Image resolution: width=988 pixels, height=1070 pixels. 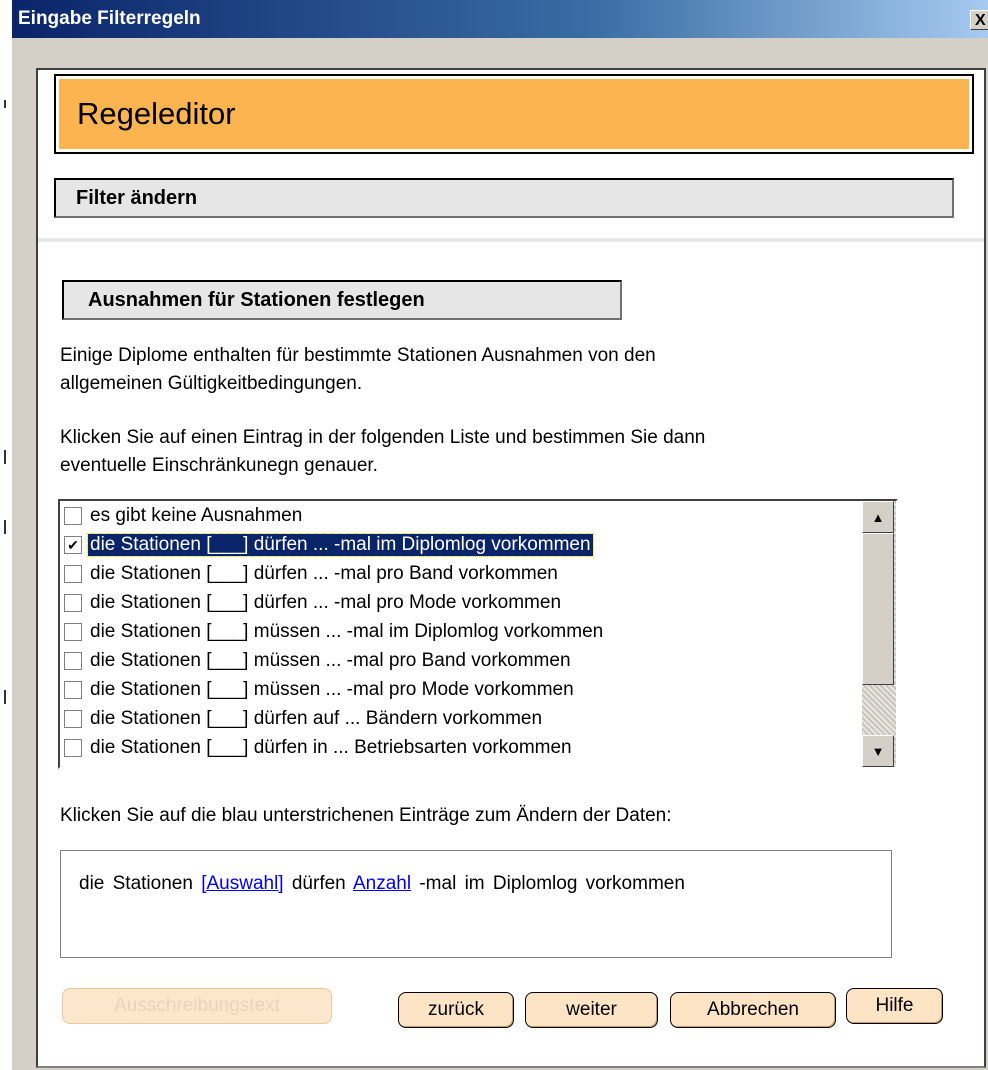 What do you see at coordinates (500, 19) in the screenshot?
I see `window-titlebar: Eingabe Filterregeln X` at bounding box center [500, 19].